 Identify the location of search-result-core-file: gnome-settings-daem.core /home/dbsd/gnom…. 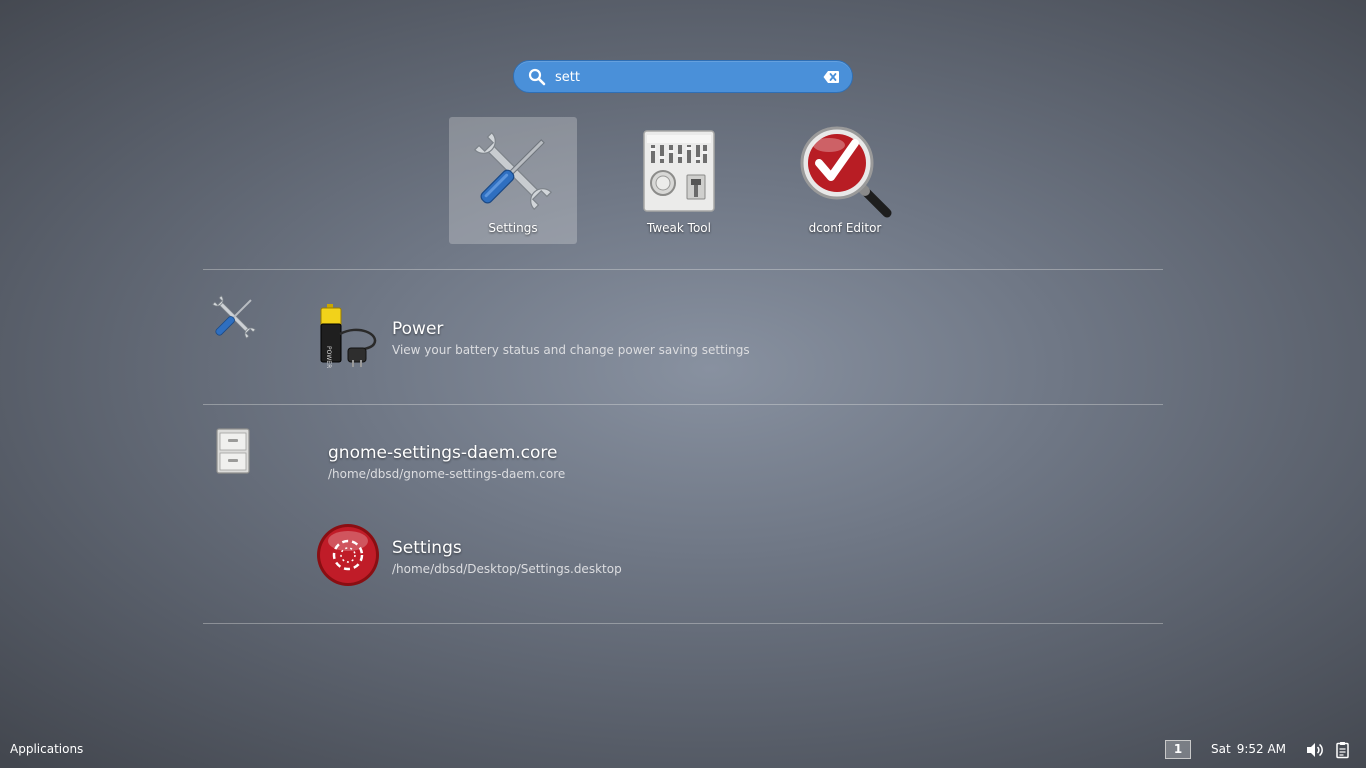
(528, 460).